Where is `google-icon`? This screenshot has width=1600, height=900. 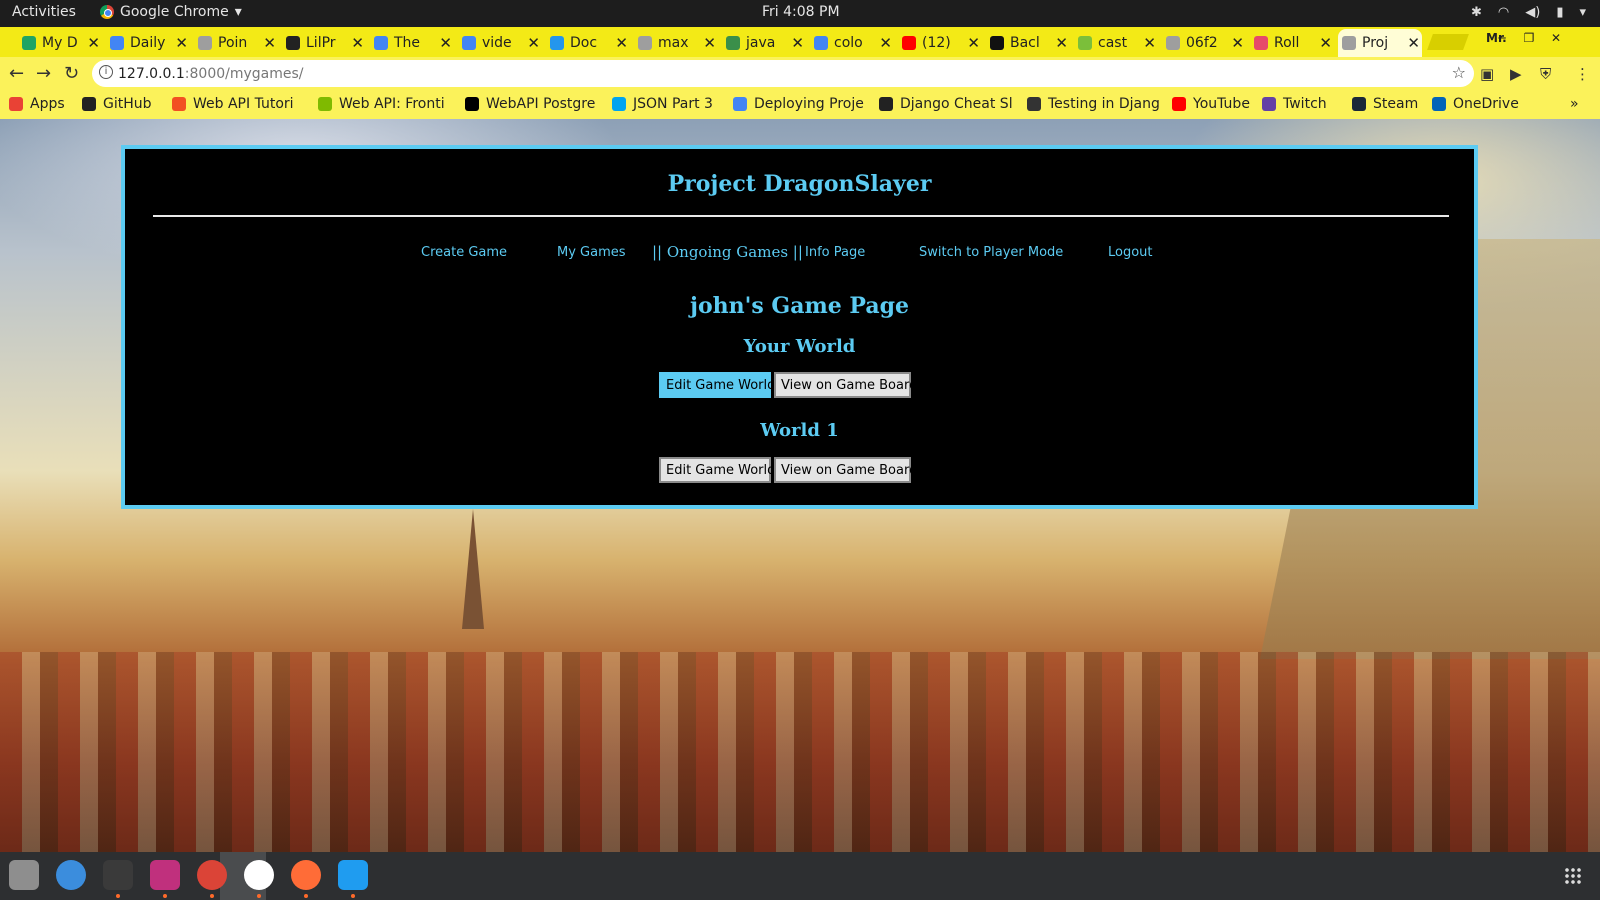 google-icon is located at coordinates (469, 43).